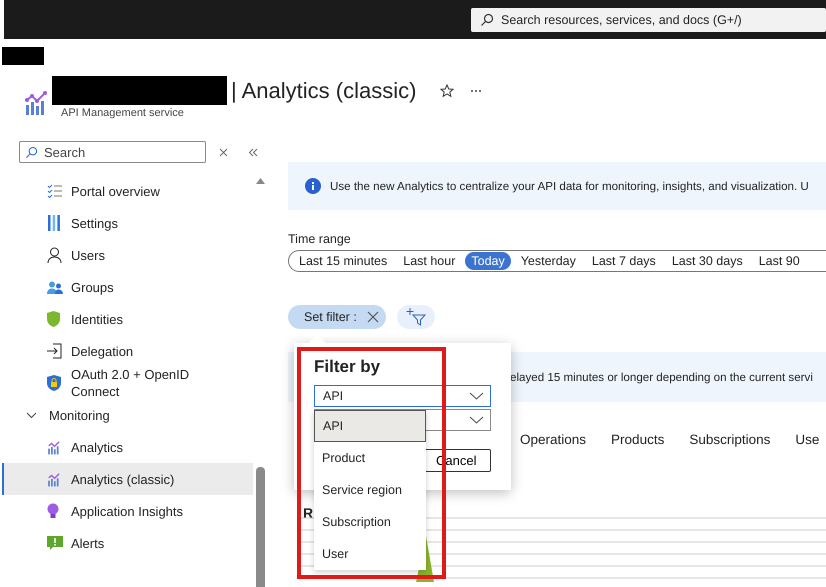  Describe the element at coordinates (661, 377) in the screenshot. I see `banner-text: elayed 15 minutes or longer depending on the current servi` at that location.